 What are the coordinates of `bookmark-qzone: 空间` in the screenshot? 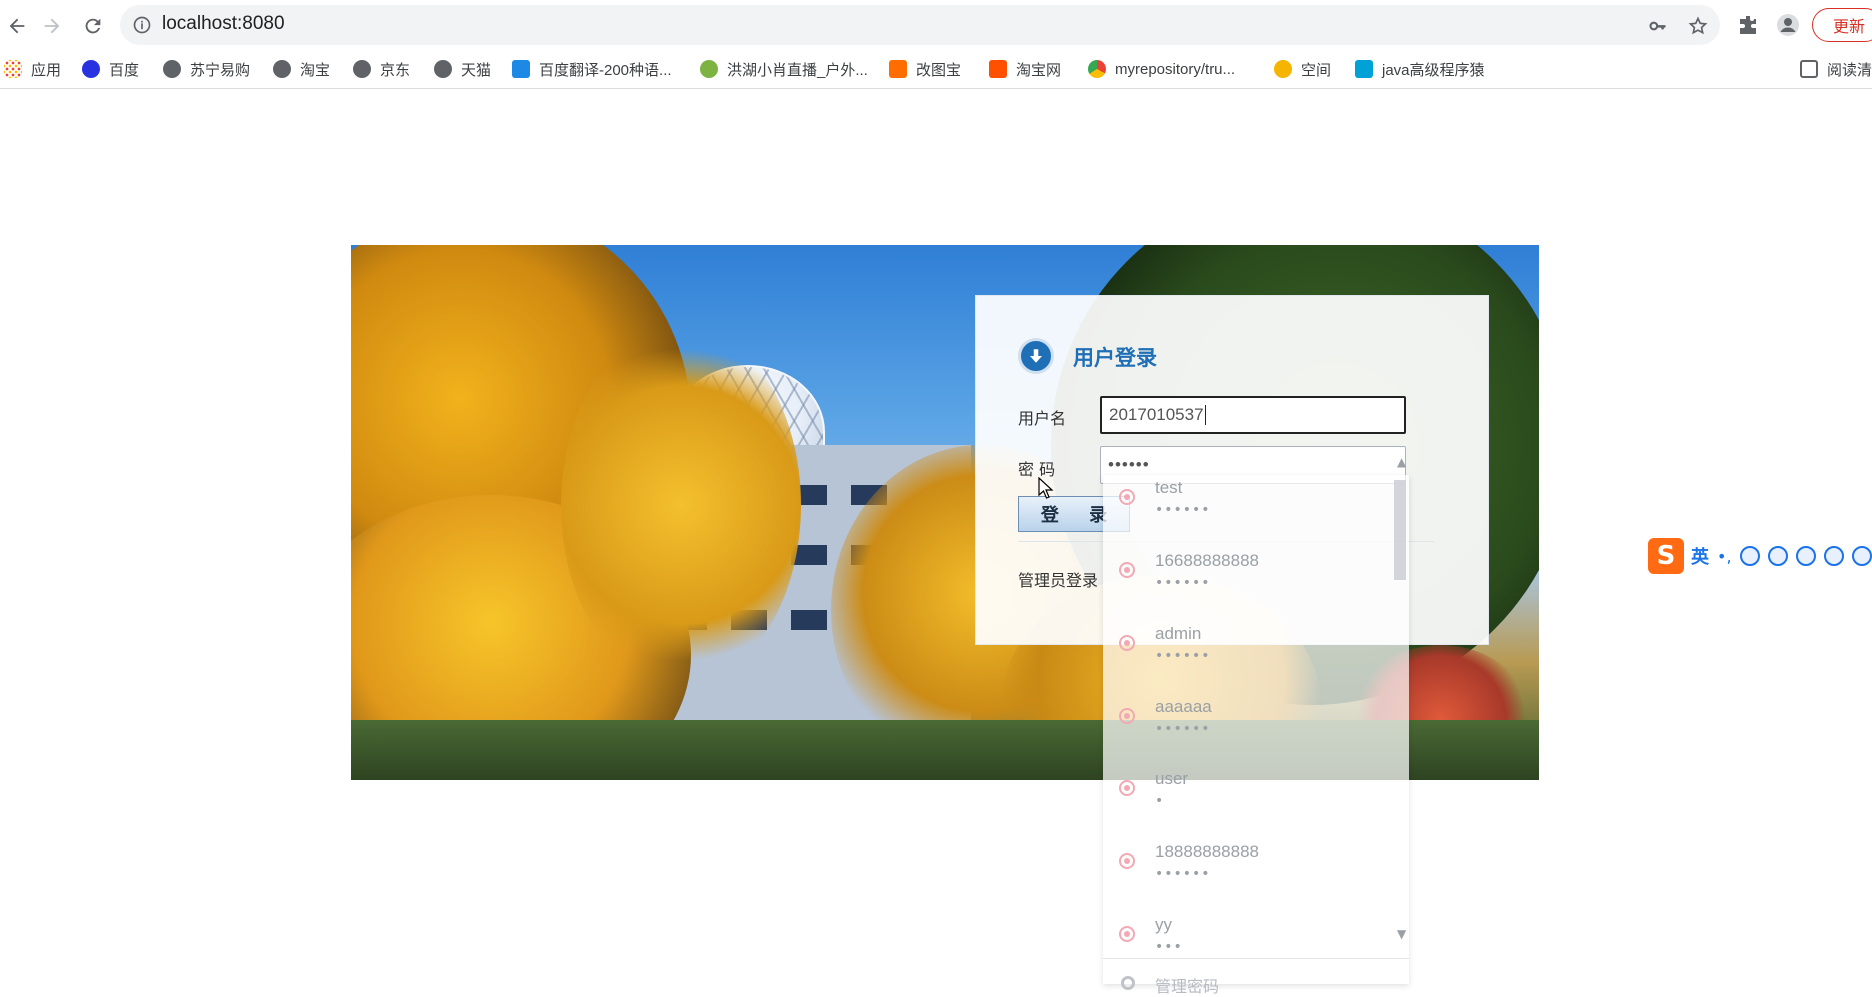 It's located at (1302, 69).